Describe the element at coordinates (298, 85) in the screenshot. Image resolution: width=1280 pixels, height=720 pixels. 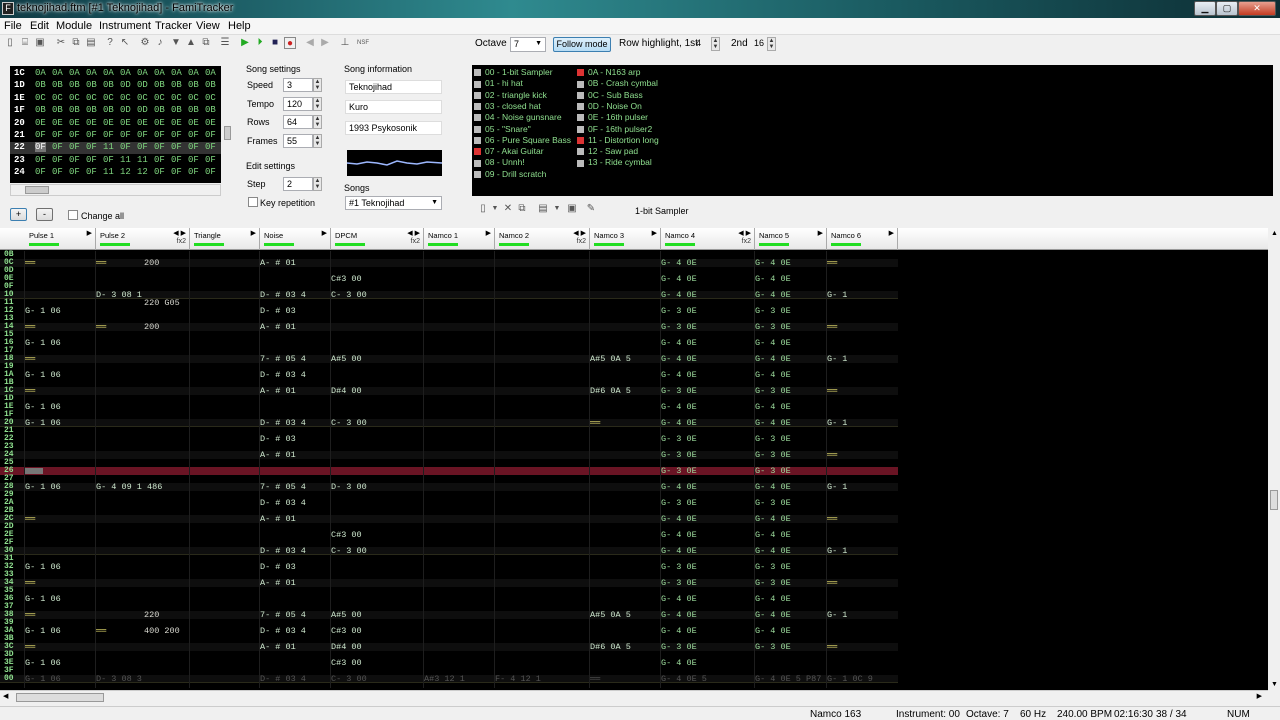
I see `speed-field: 3` at that location.